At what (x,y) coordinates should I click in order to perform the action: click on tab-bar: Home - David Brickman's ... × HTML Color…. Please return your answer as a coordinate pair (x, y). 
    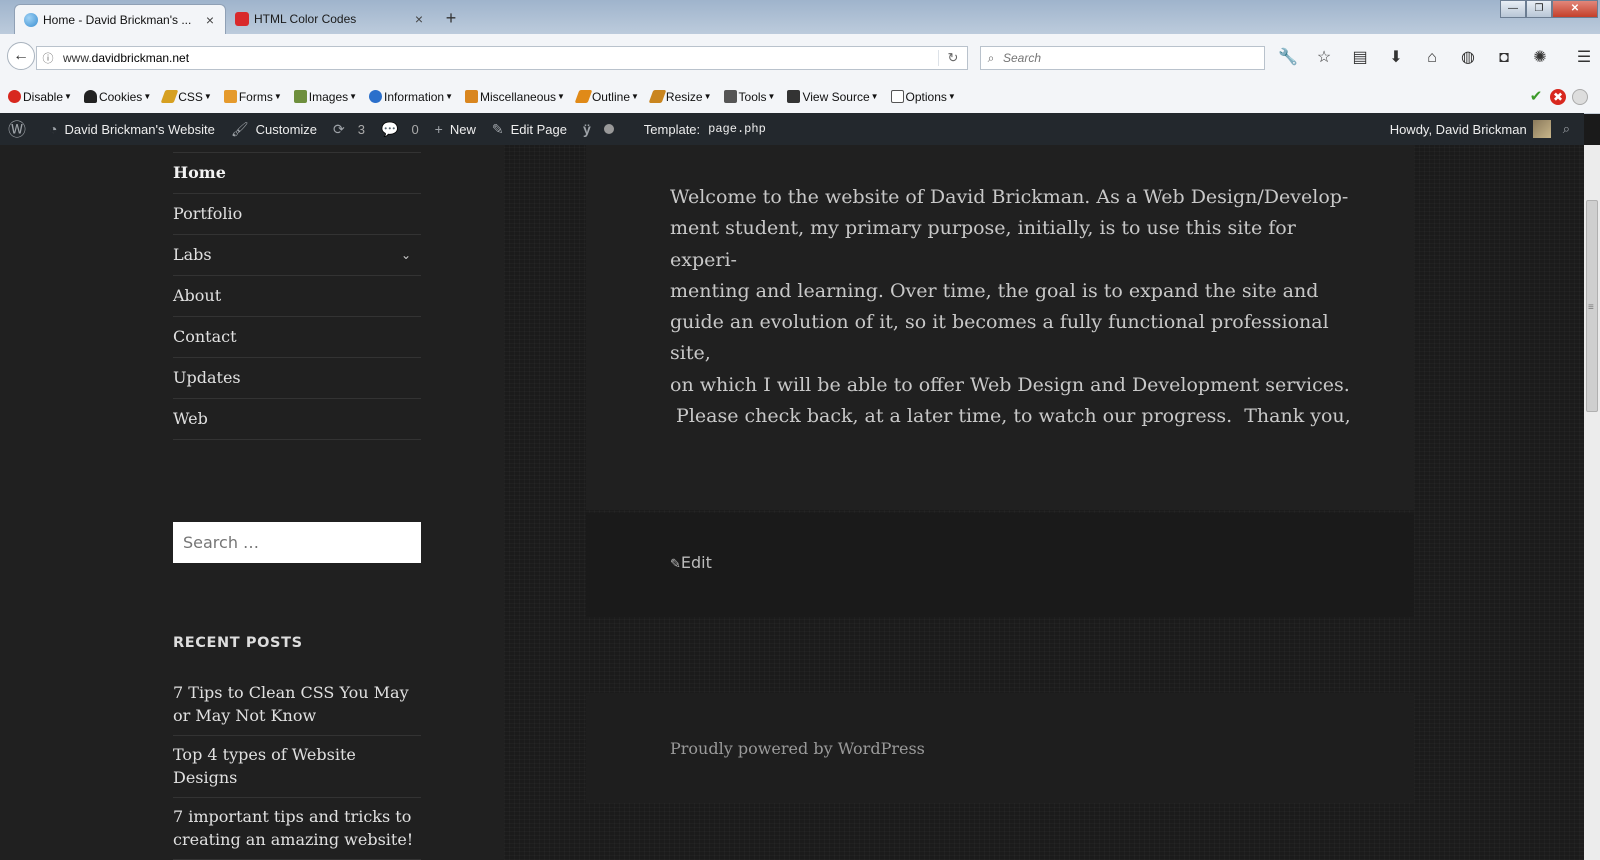
    Looking at the image, I should click on (800, 17).